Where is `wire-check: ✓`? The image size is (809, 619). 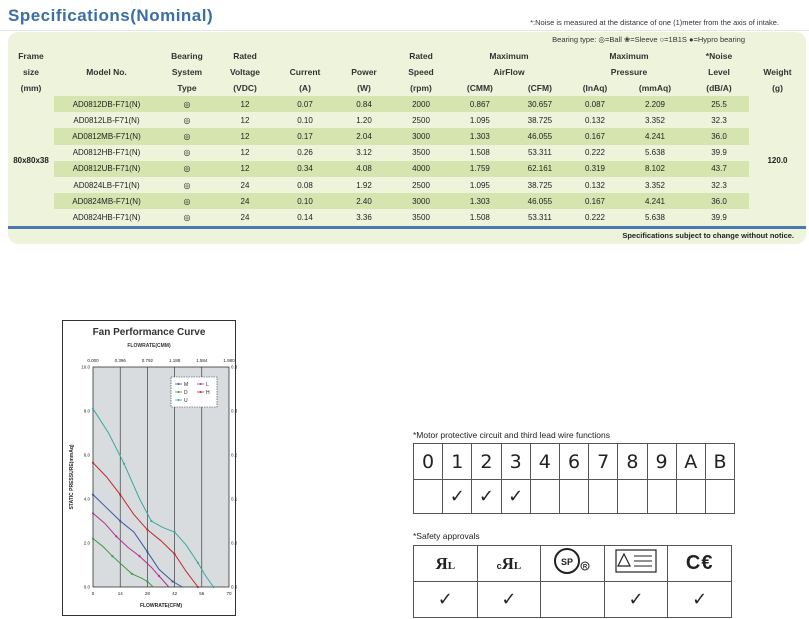
wire-check: ✓ is located at coordinates (457, 496).